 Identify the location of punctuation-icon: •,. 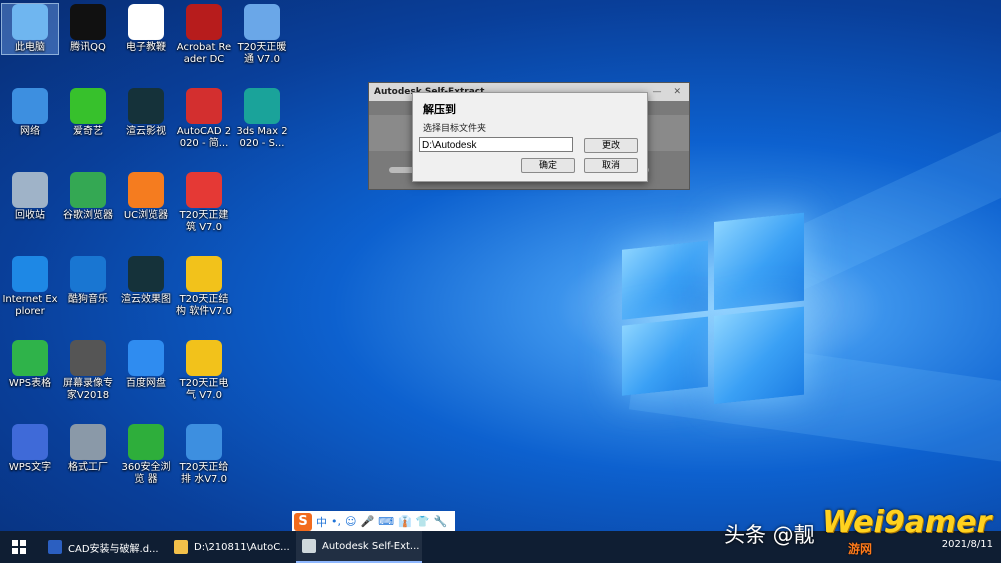
(336, 521).